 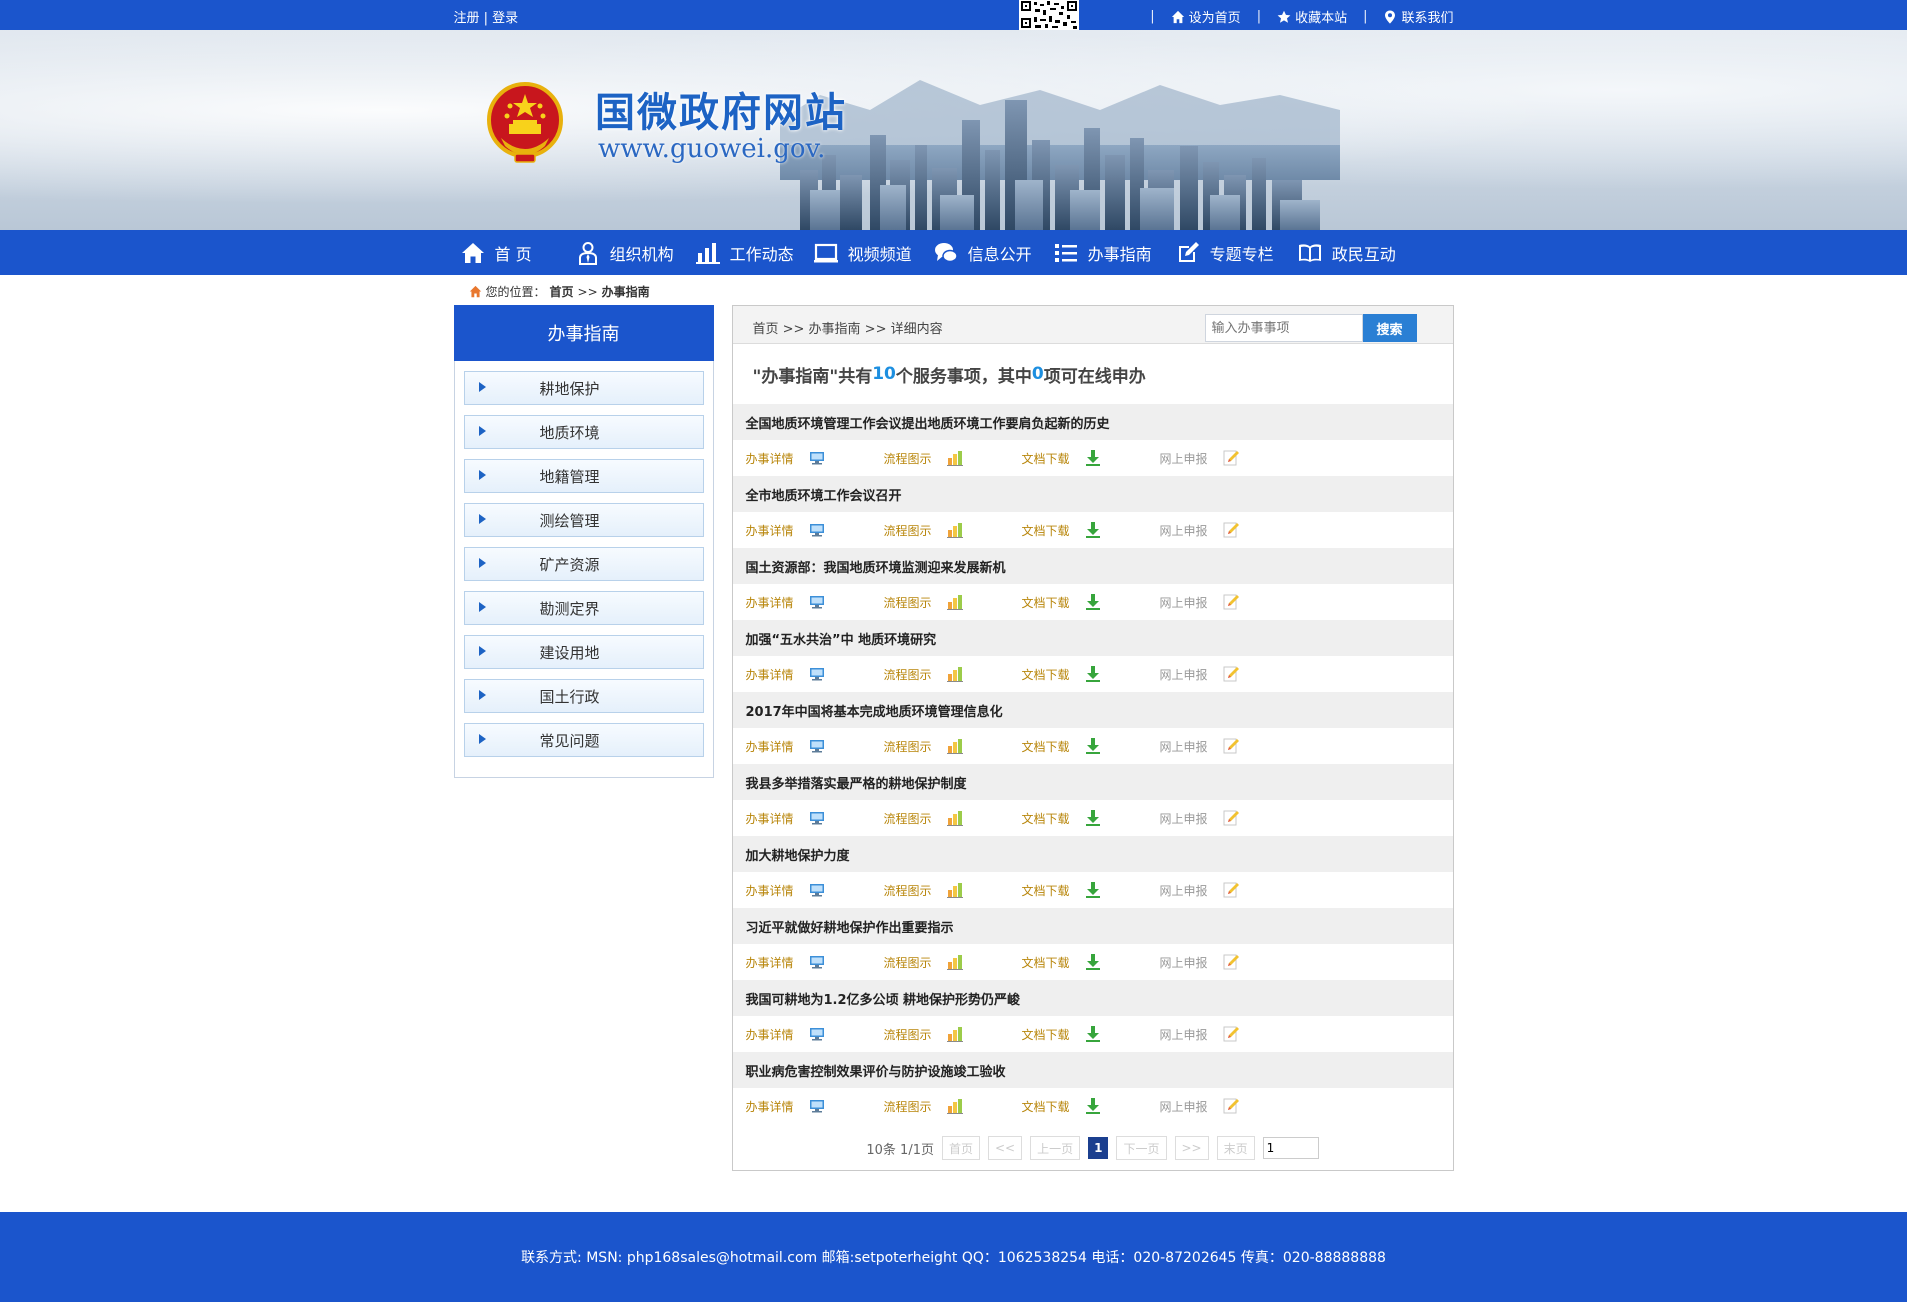 What do you see at coordinates (1045, 1034) in the screenshot?
I see `action-label: 文档下载` at bounding box center [1045, 1034].